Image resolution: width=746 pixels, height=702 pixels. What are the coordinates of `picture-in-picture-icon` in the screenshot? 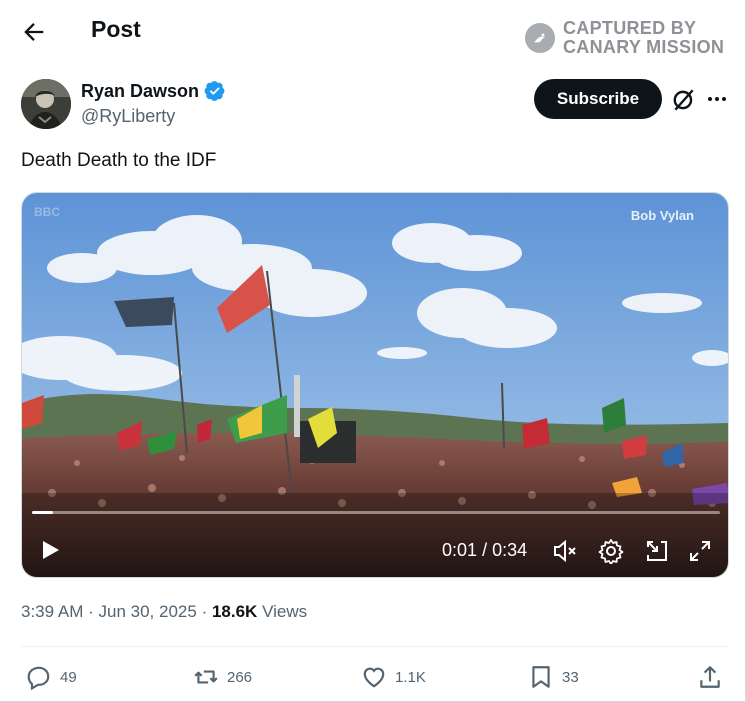 It's located at (657, 551).